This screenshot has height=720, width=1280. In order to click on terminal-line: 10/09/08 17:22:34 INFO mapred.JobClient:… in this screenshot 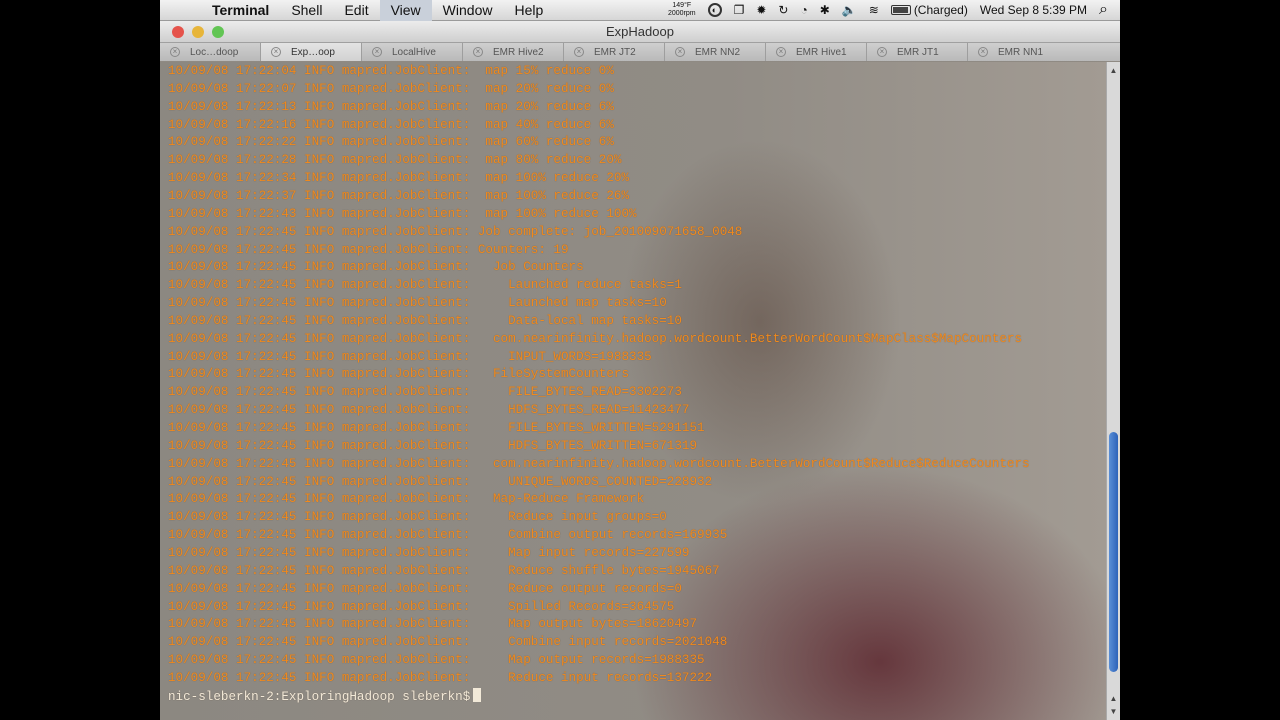, I will do `click(399, 178)`.